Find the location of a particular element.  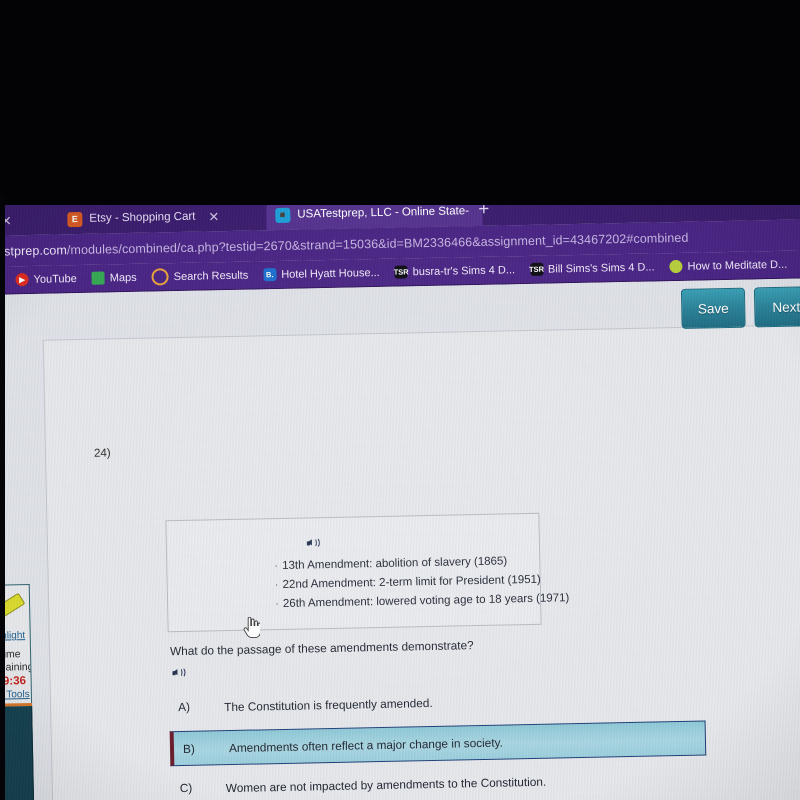

bookmark-label: YouTube is located at coordinates (55, 279).